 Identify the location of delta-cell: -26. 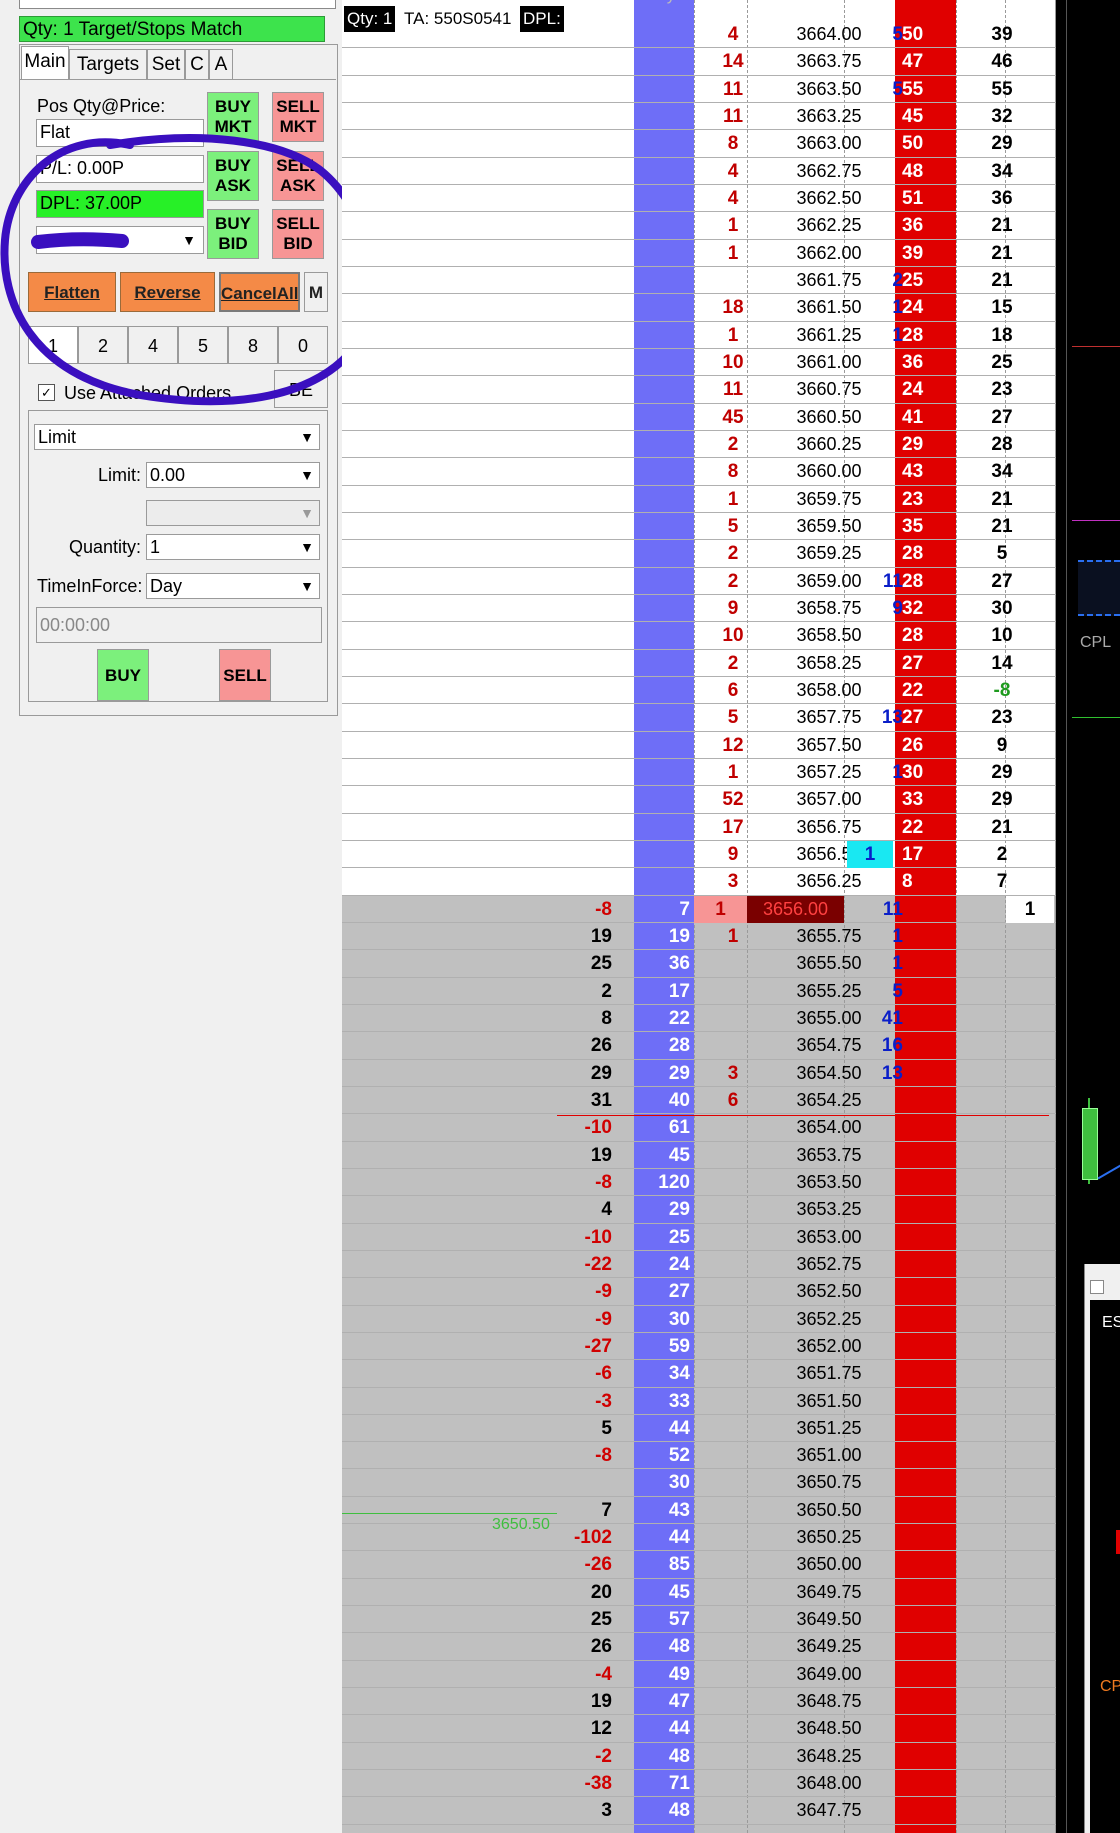
(572, 1564).